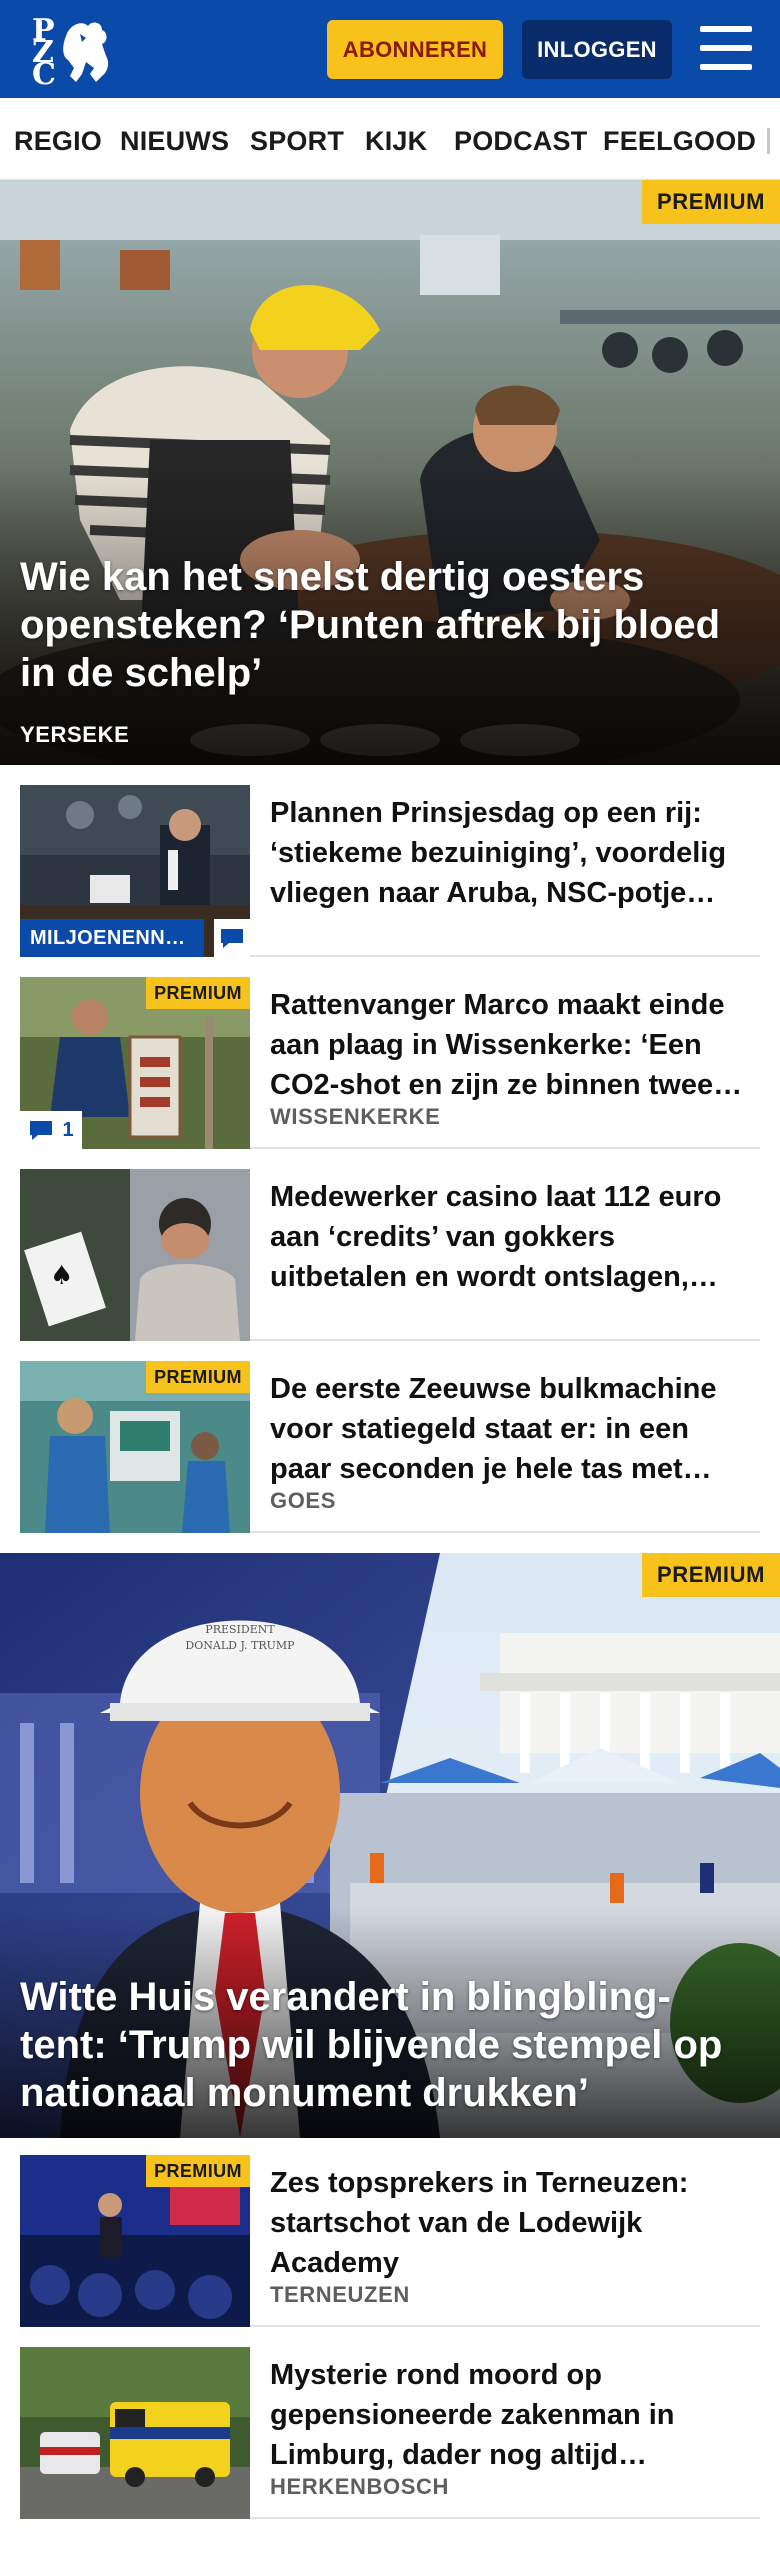 This screenshot has width=780, height=2560. I want to click on hero-headline-line-1: Wie kan het snelst dertig oesters, so click(332, 577).